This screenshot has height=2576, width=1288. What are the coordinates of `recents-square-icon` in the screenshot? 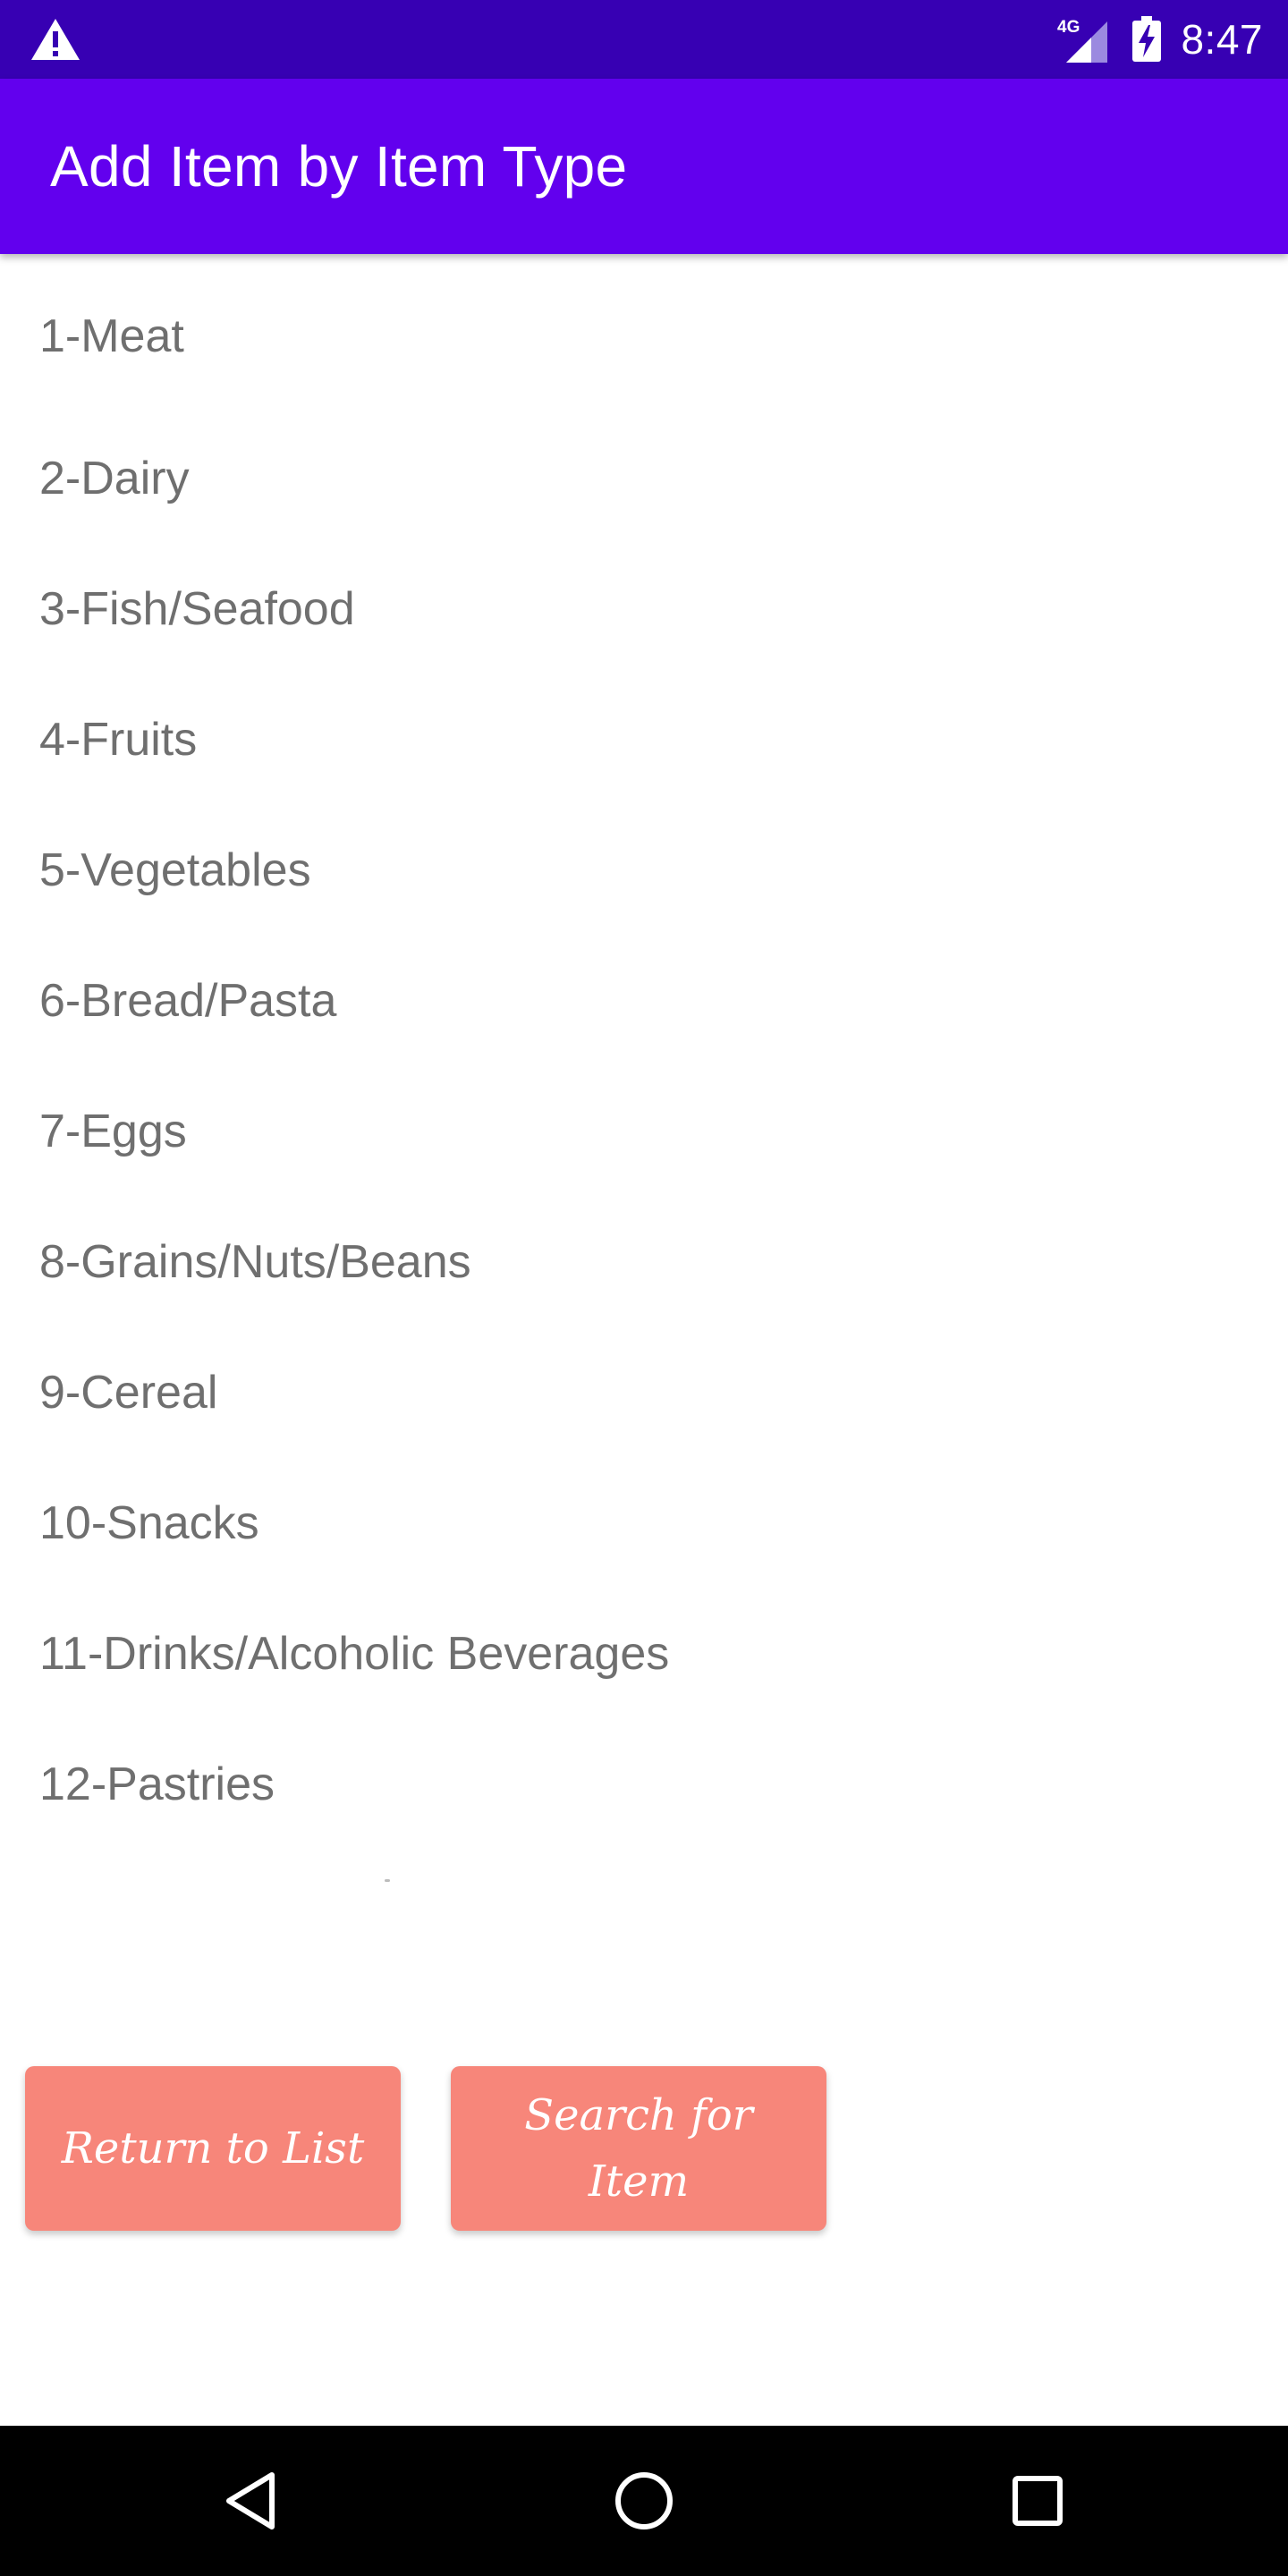 It's located at (1038, 2501).